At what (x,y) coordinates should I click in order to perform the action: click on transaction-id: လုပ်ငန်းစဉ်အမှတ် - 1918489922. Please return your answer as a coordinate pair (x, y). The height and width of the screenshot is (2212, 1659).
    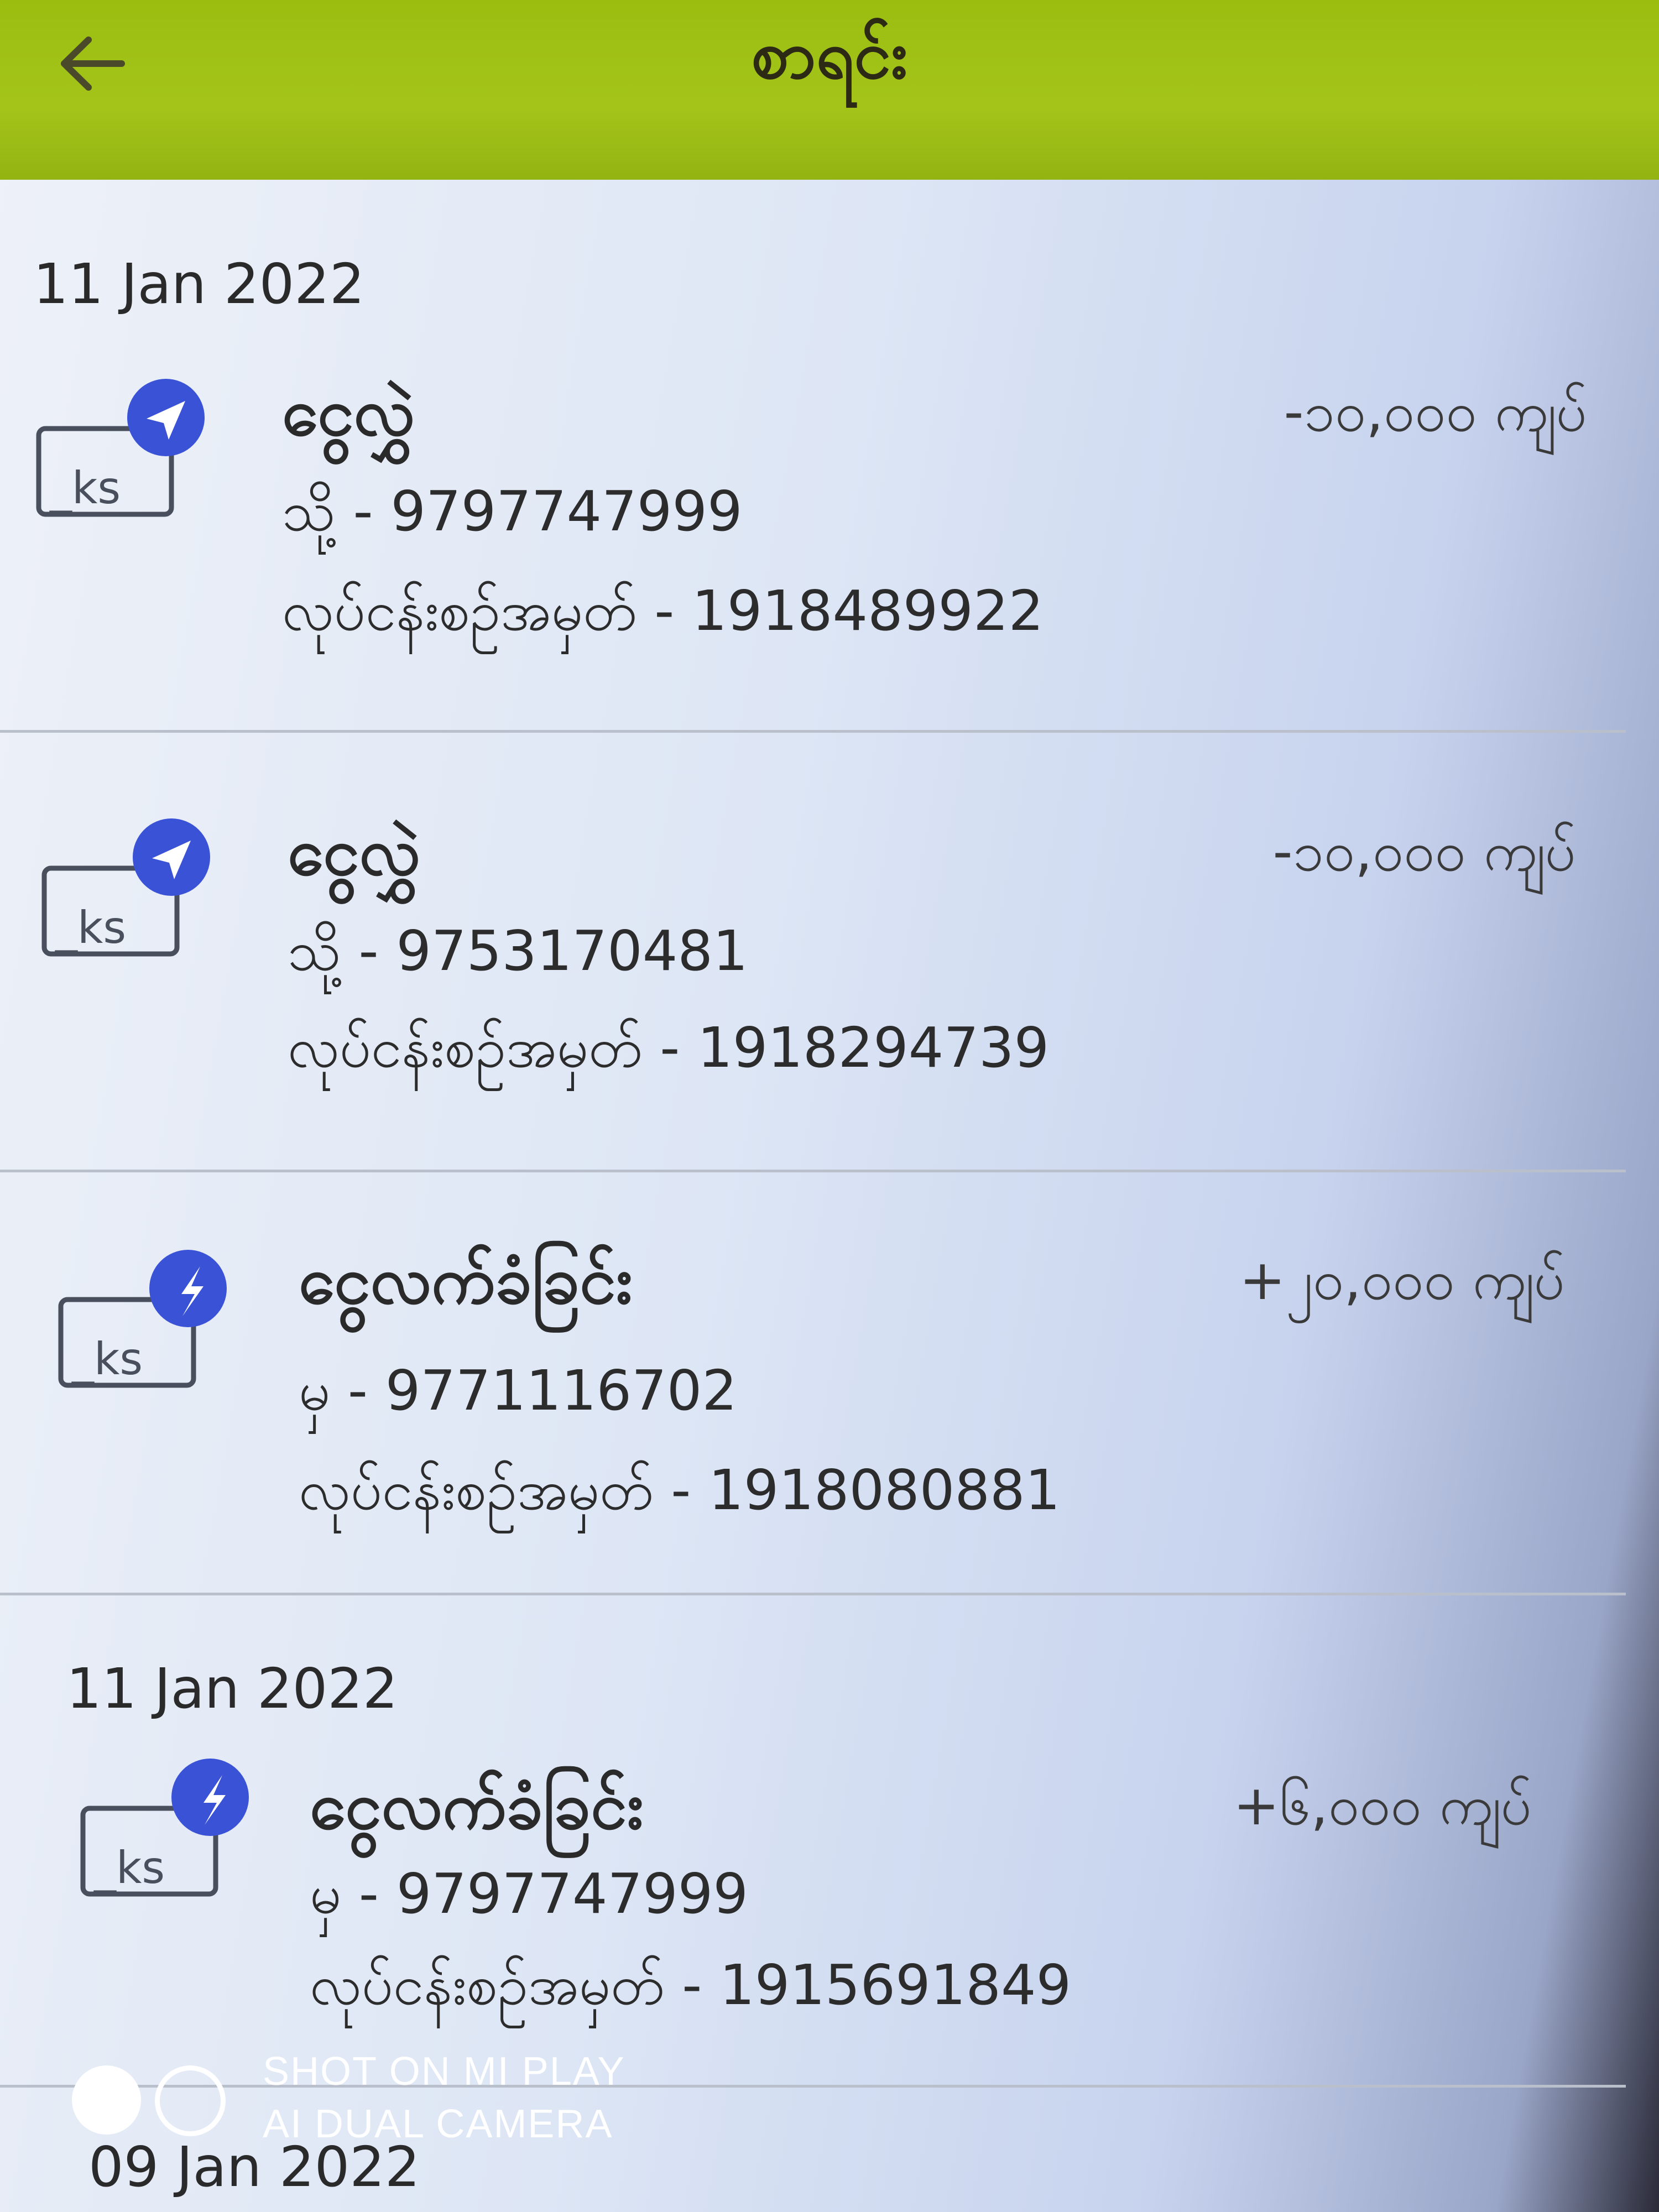
    Looking at the image, I should click on (663, 611).